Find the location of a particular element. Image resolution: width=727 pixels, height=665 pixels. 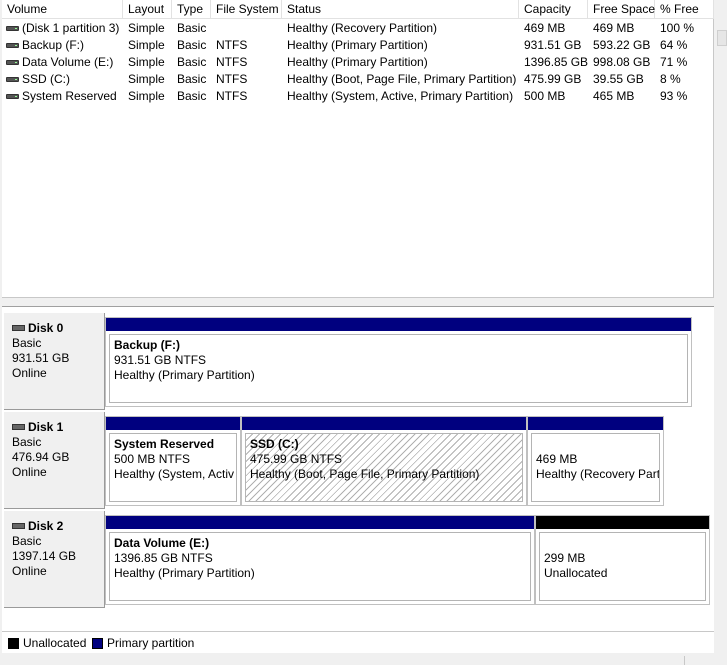

partition-size: 475.99 GB NTFS is located at coordinates (296, 459).